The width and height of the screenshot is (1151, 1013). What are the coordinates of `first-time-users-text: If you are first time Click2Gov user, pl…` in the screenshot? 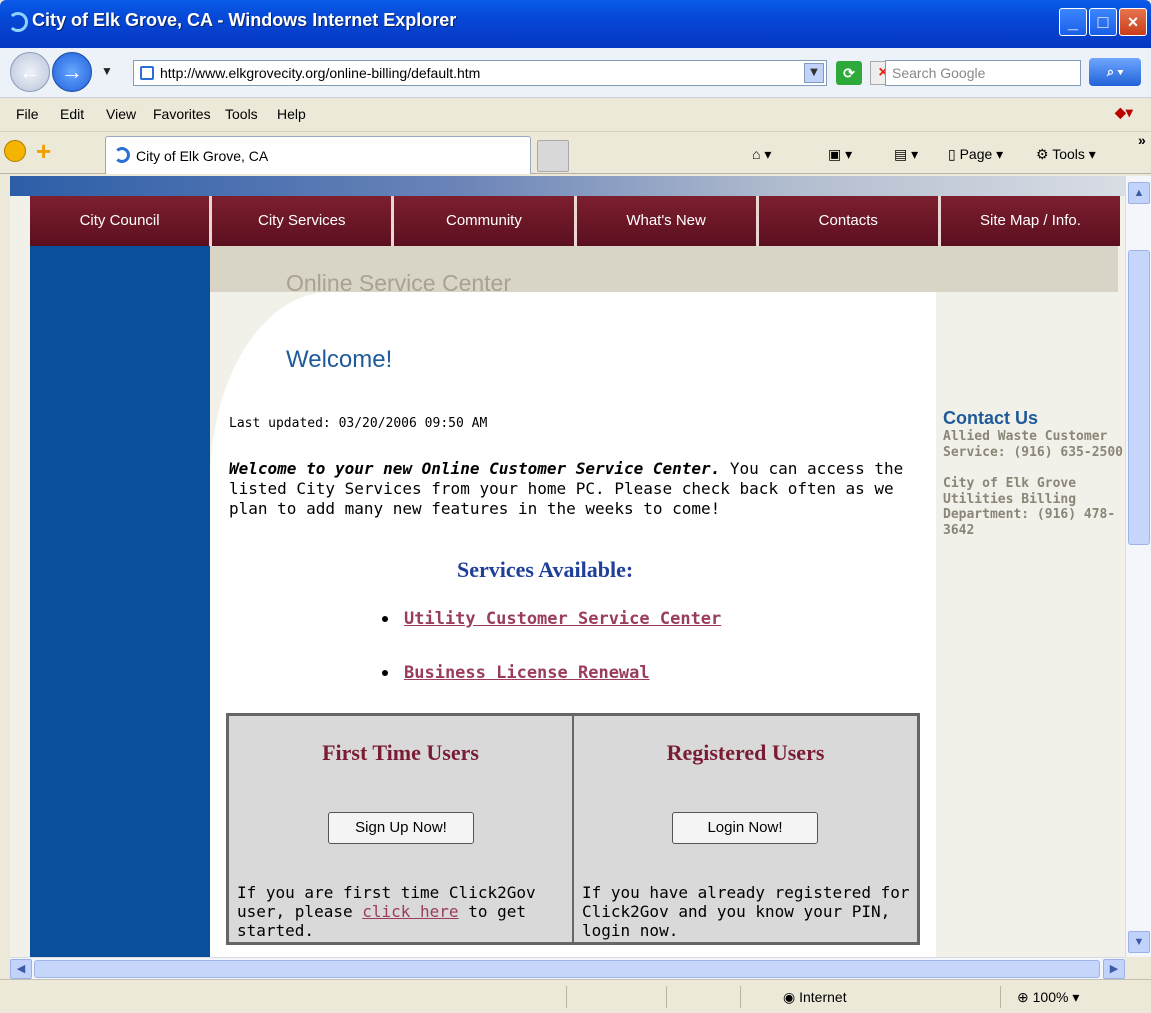 It's located at (402, 912).